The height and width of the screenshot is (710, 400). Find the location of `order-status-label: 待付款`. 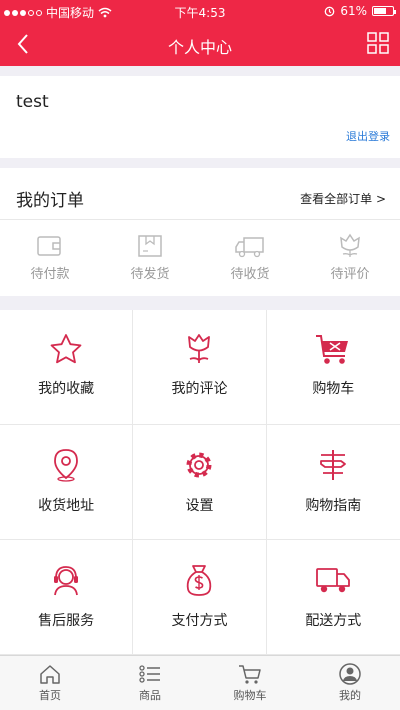

order-status-label: 待付款 is located at coordinates (50, 274).